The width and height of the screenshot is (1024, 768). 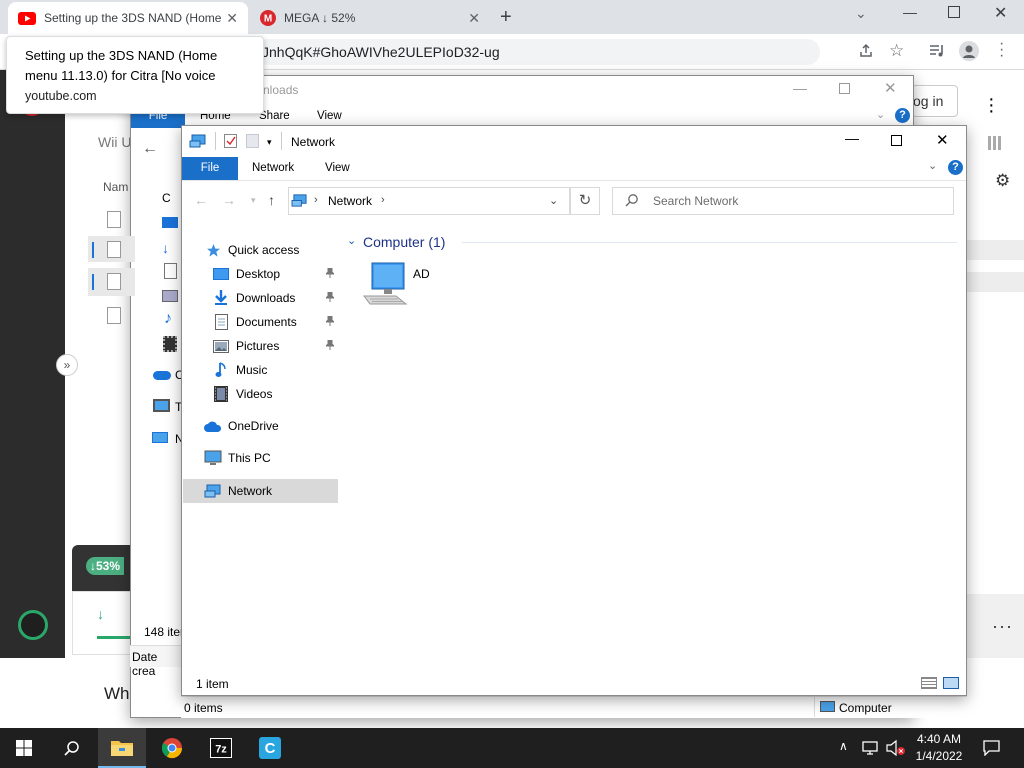 What do you see at coordinates (215, 141) in the screenshot?
I see `toolbar-separator` at bounding box center [215, 141].